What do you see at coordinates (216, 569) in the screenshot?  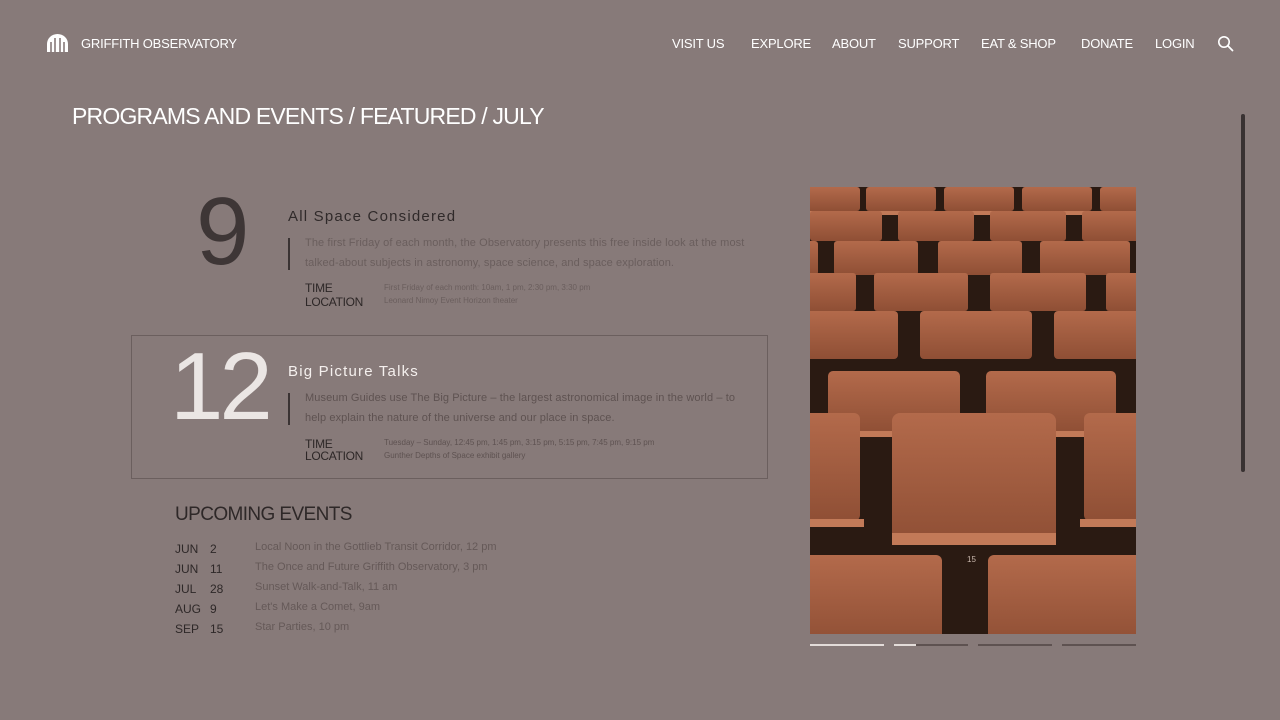 I see `event-day: 11` at bounding box center [216, 569].